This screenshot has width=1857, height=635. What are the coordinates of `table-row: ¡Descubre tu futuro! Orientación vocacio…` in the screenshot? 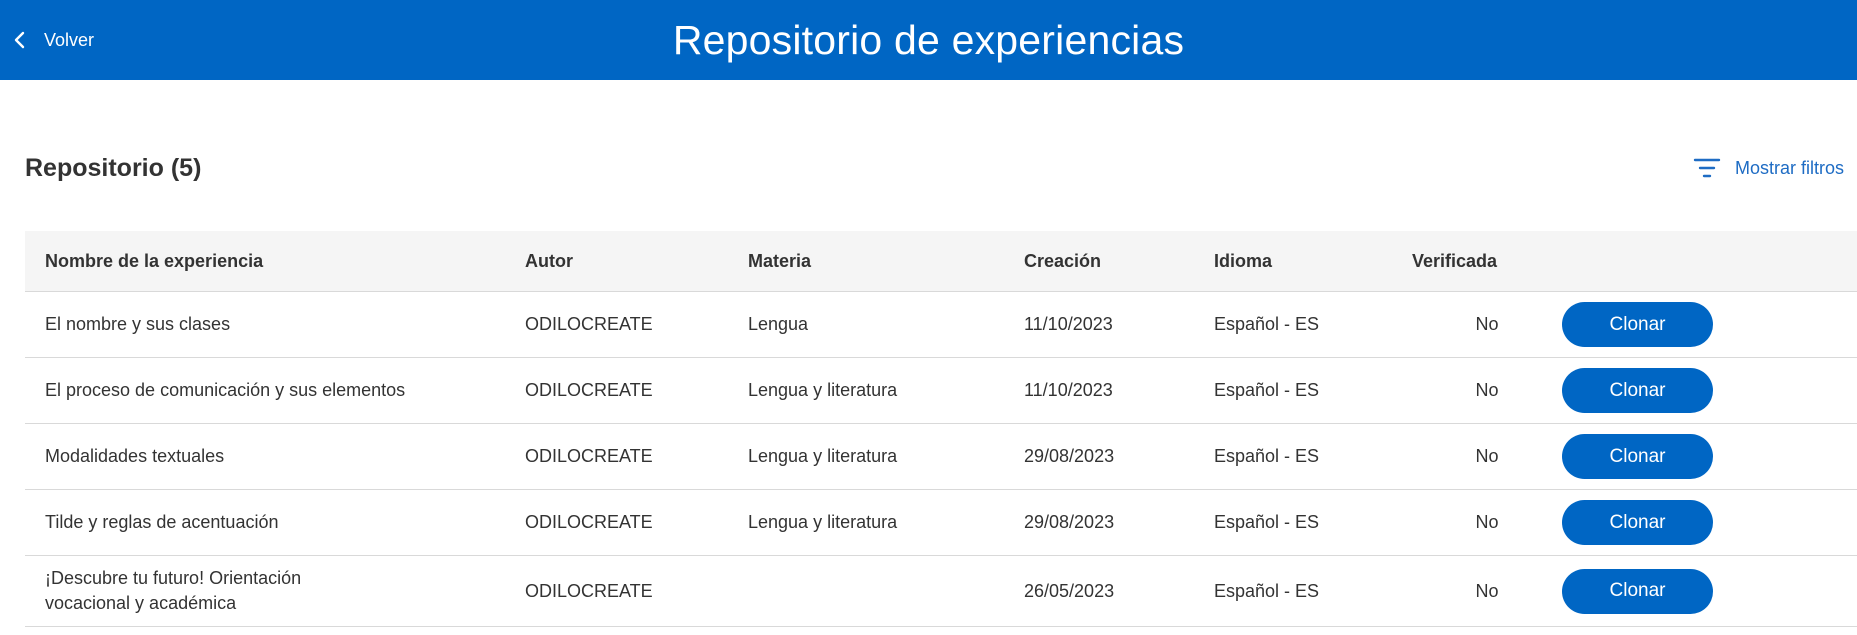 It's located at (941, 591).